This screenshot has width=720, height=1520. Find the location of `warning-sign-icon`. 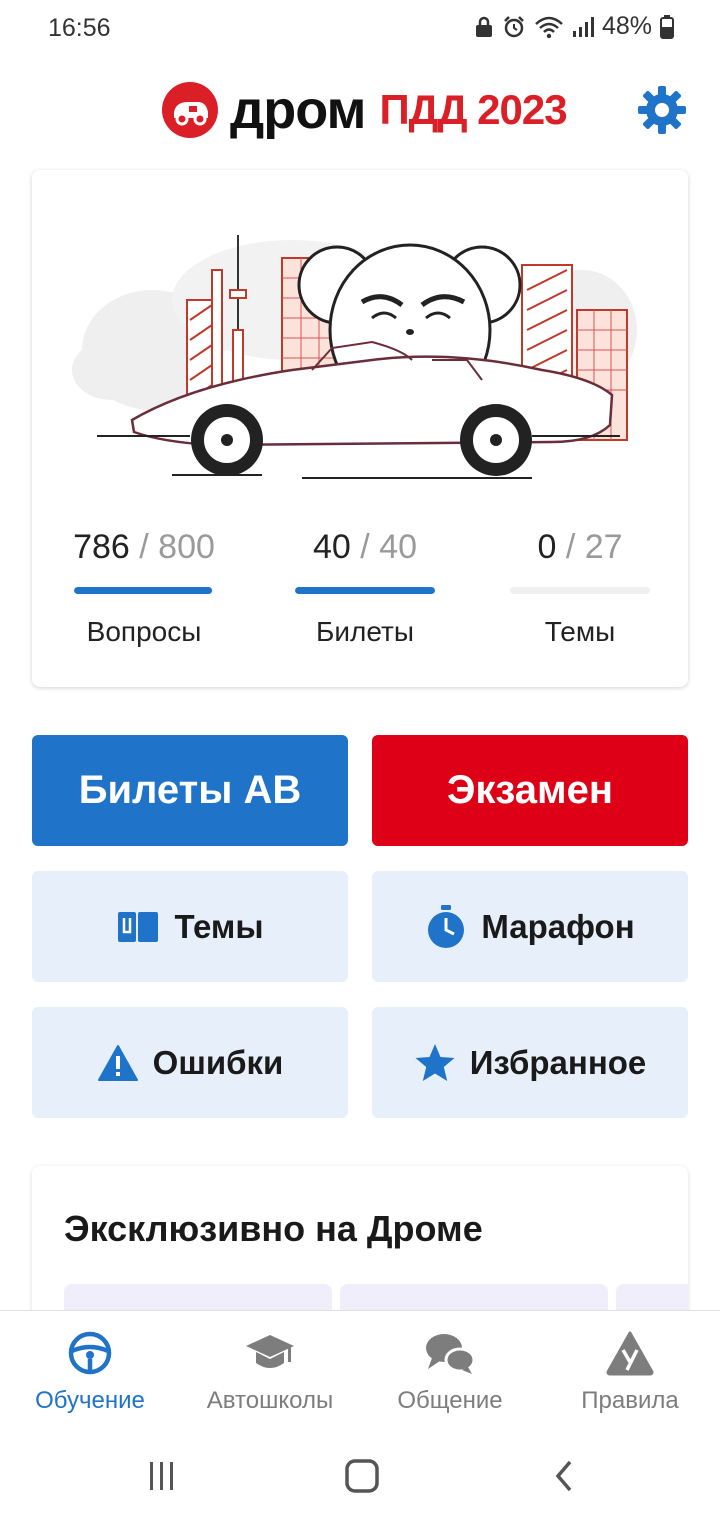

warning-sign-icon is located at coordinates (630, 1353).